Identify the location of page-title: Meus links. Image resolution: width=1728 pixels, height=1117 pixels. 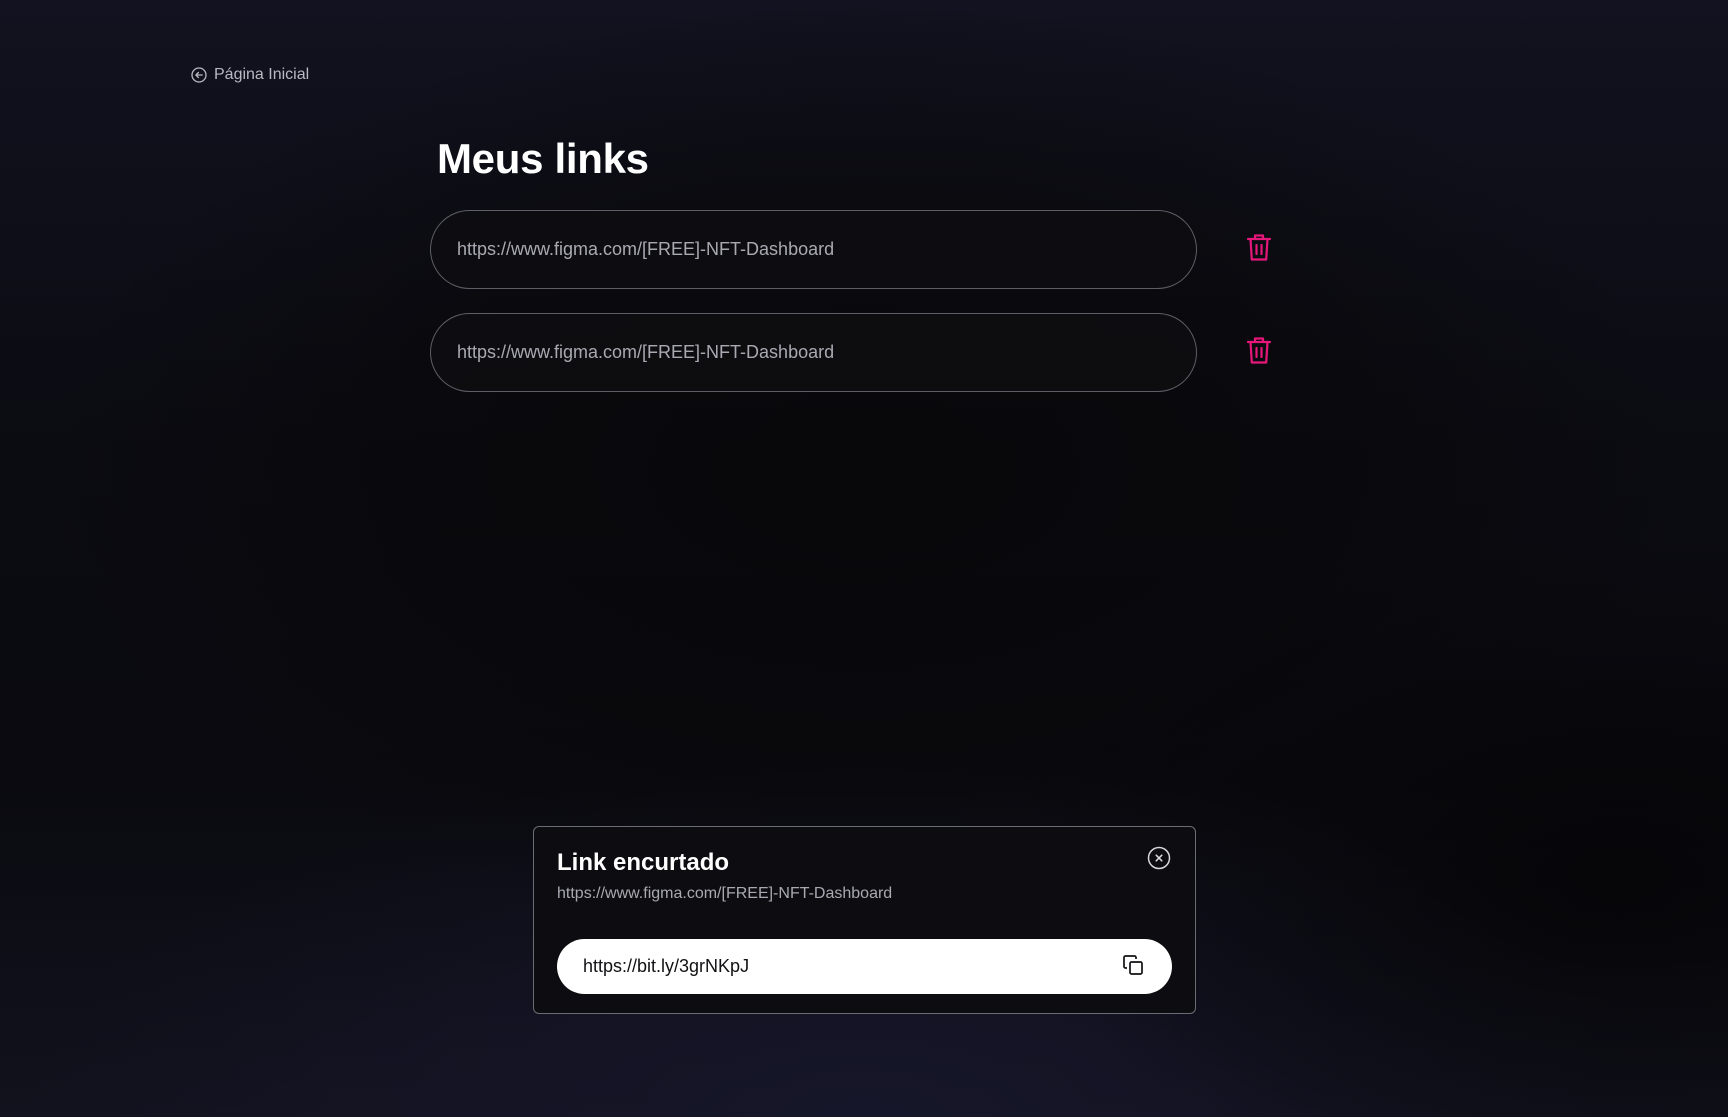
(543, 158).